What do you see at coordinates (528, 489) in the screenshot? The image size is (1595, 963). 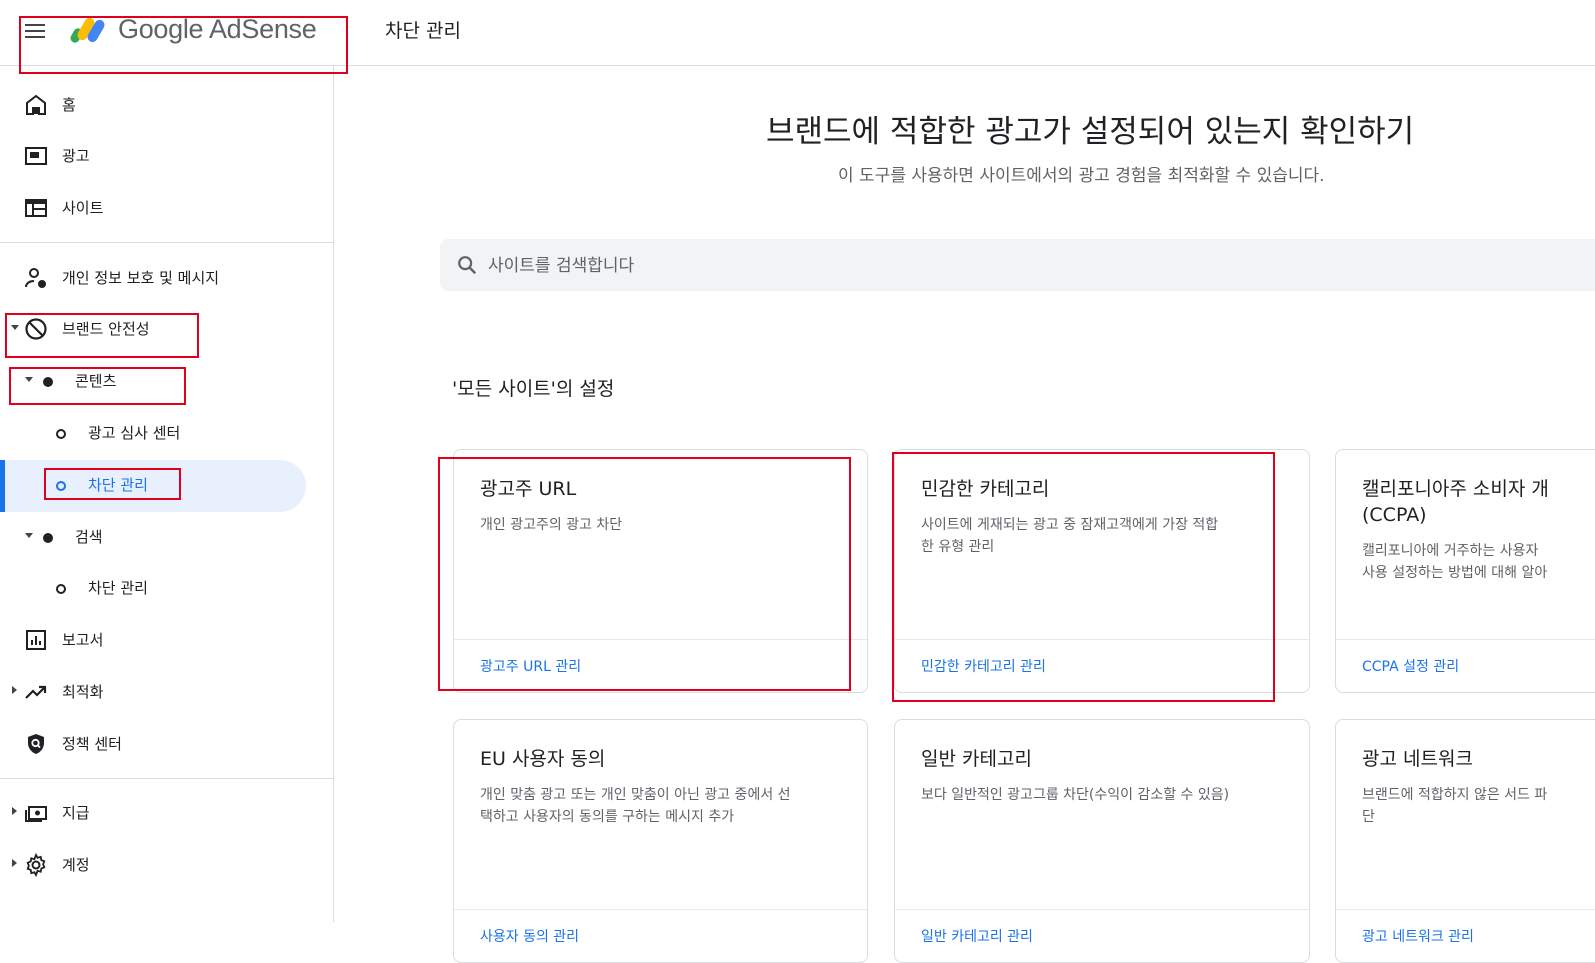 I see `card-title: 광고주 URL` at bounding box center [528, 489].